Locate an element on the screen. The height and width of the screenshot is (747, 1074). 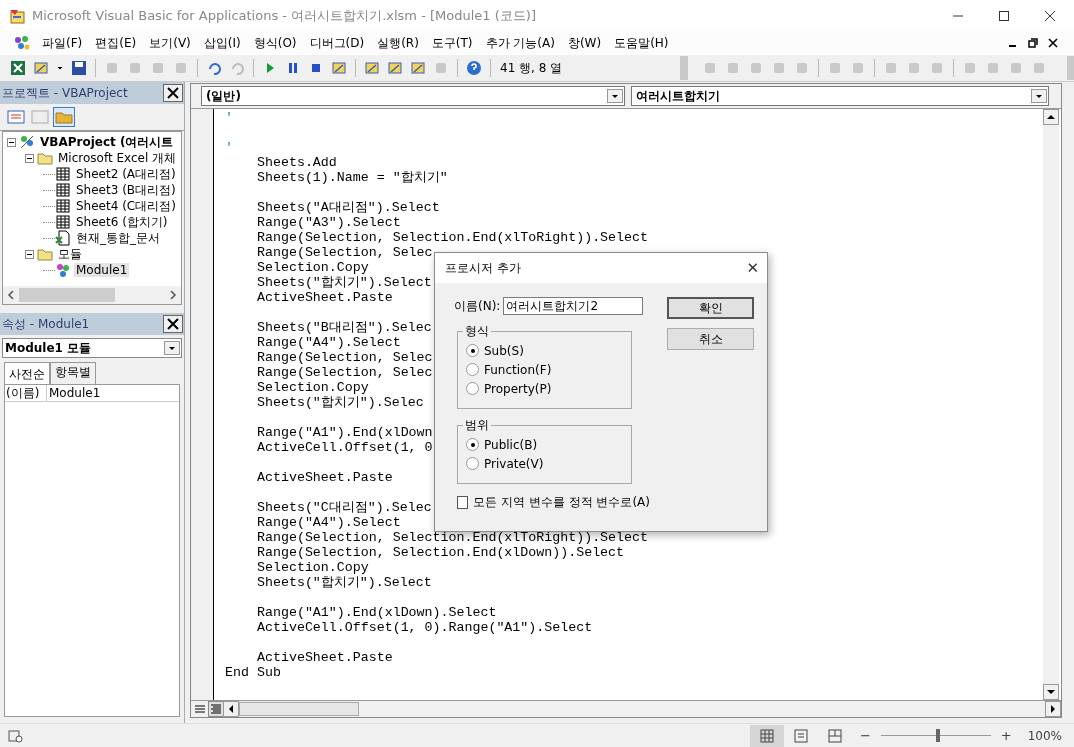
menu-item: 보기(V) is located at coordinates (170, 43).